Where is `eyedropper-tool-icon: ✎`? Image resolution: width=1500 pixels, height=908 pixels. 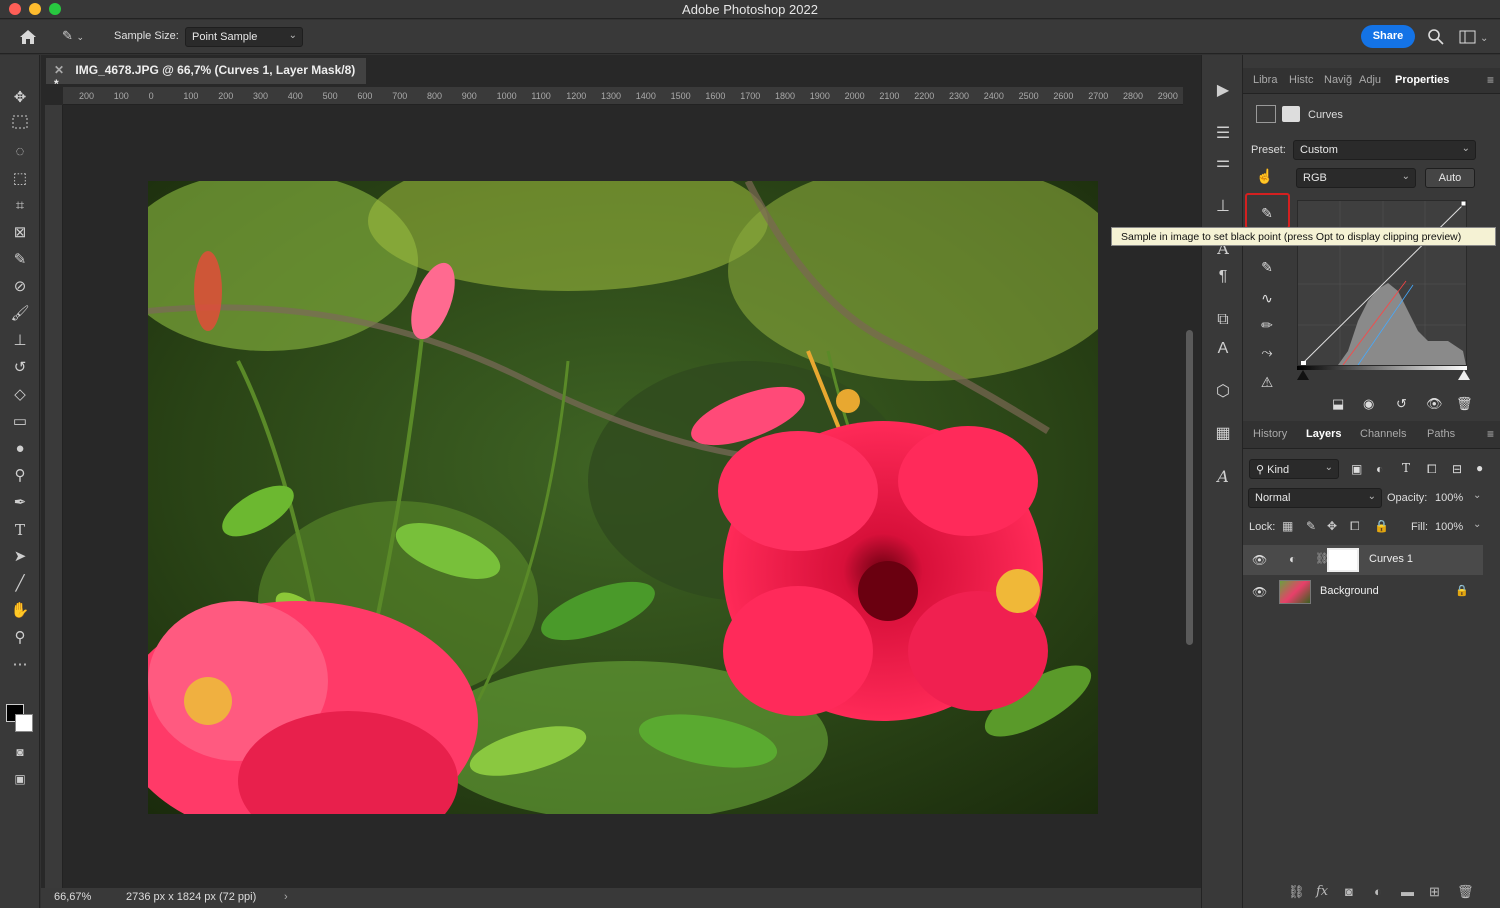
eyedropper-tool-icon: ✎ is located at coordinates (20, 260).